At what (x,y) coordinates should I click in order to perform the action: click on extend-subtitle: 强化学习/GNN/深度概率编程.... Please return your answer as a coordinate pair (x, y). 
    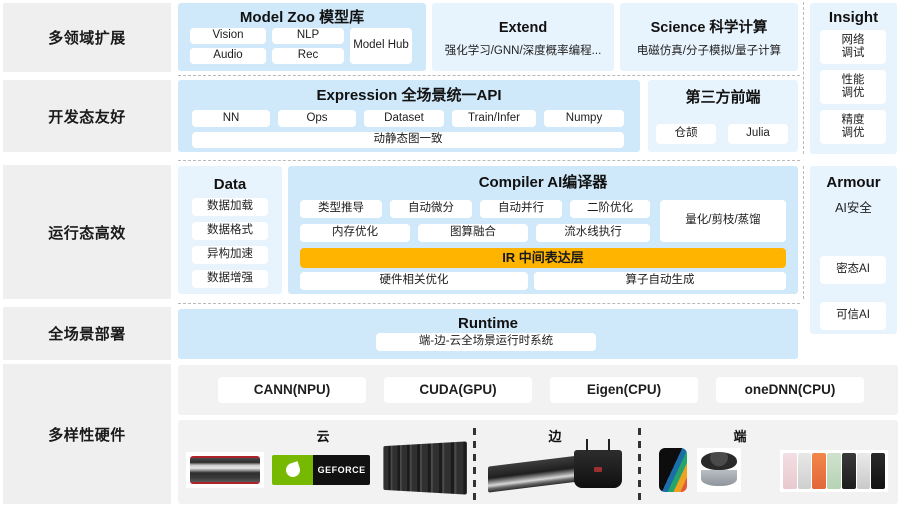
    Looking at the image, I should click on (523, 50).